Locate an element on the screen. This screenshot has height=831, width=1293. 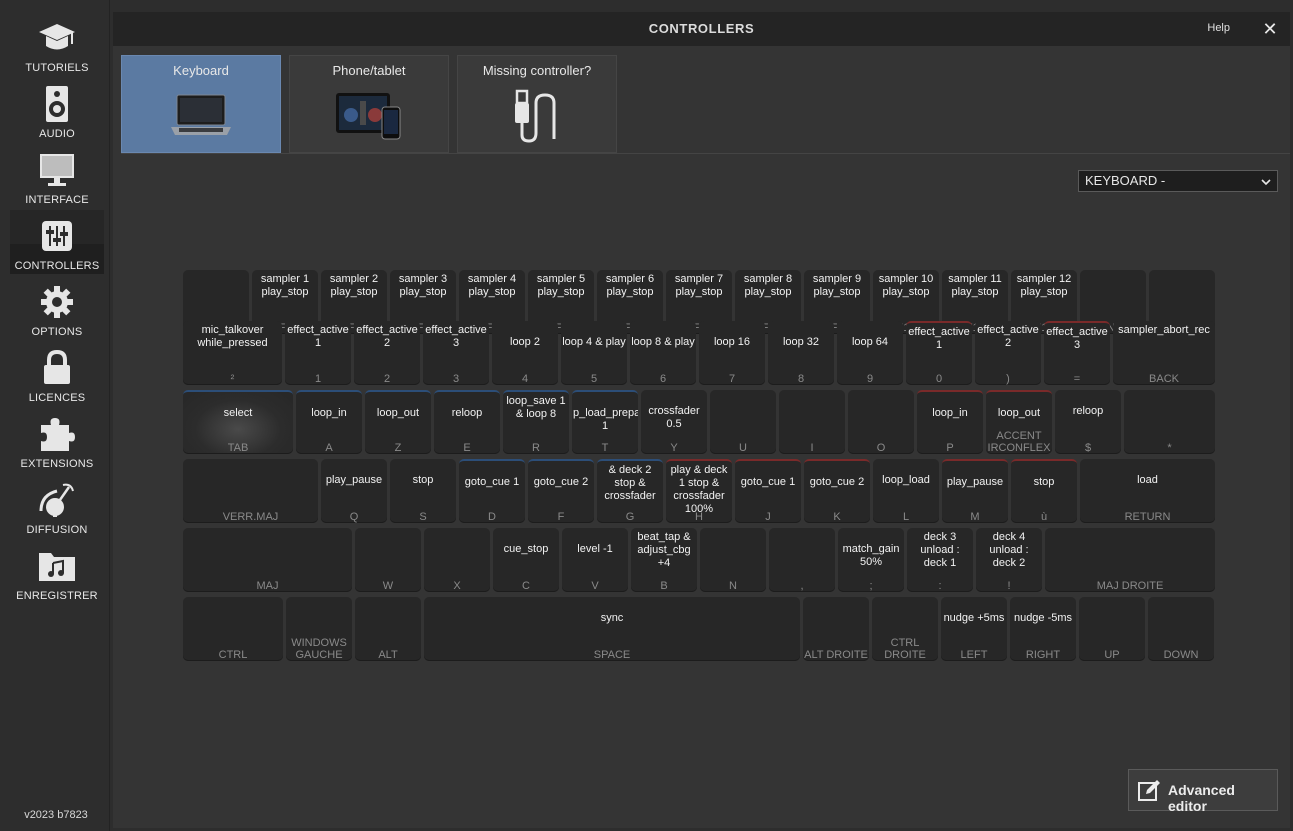
key-e: reloop E is located at coordinates (467, 422).